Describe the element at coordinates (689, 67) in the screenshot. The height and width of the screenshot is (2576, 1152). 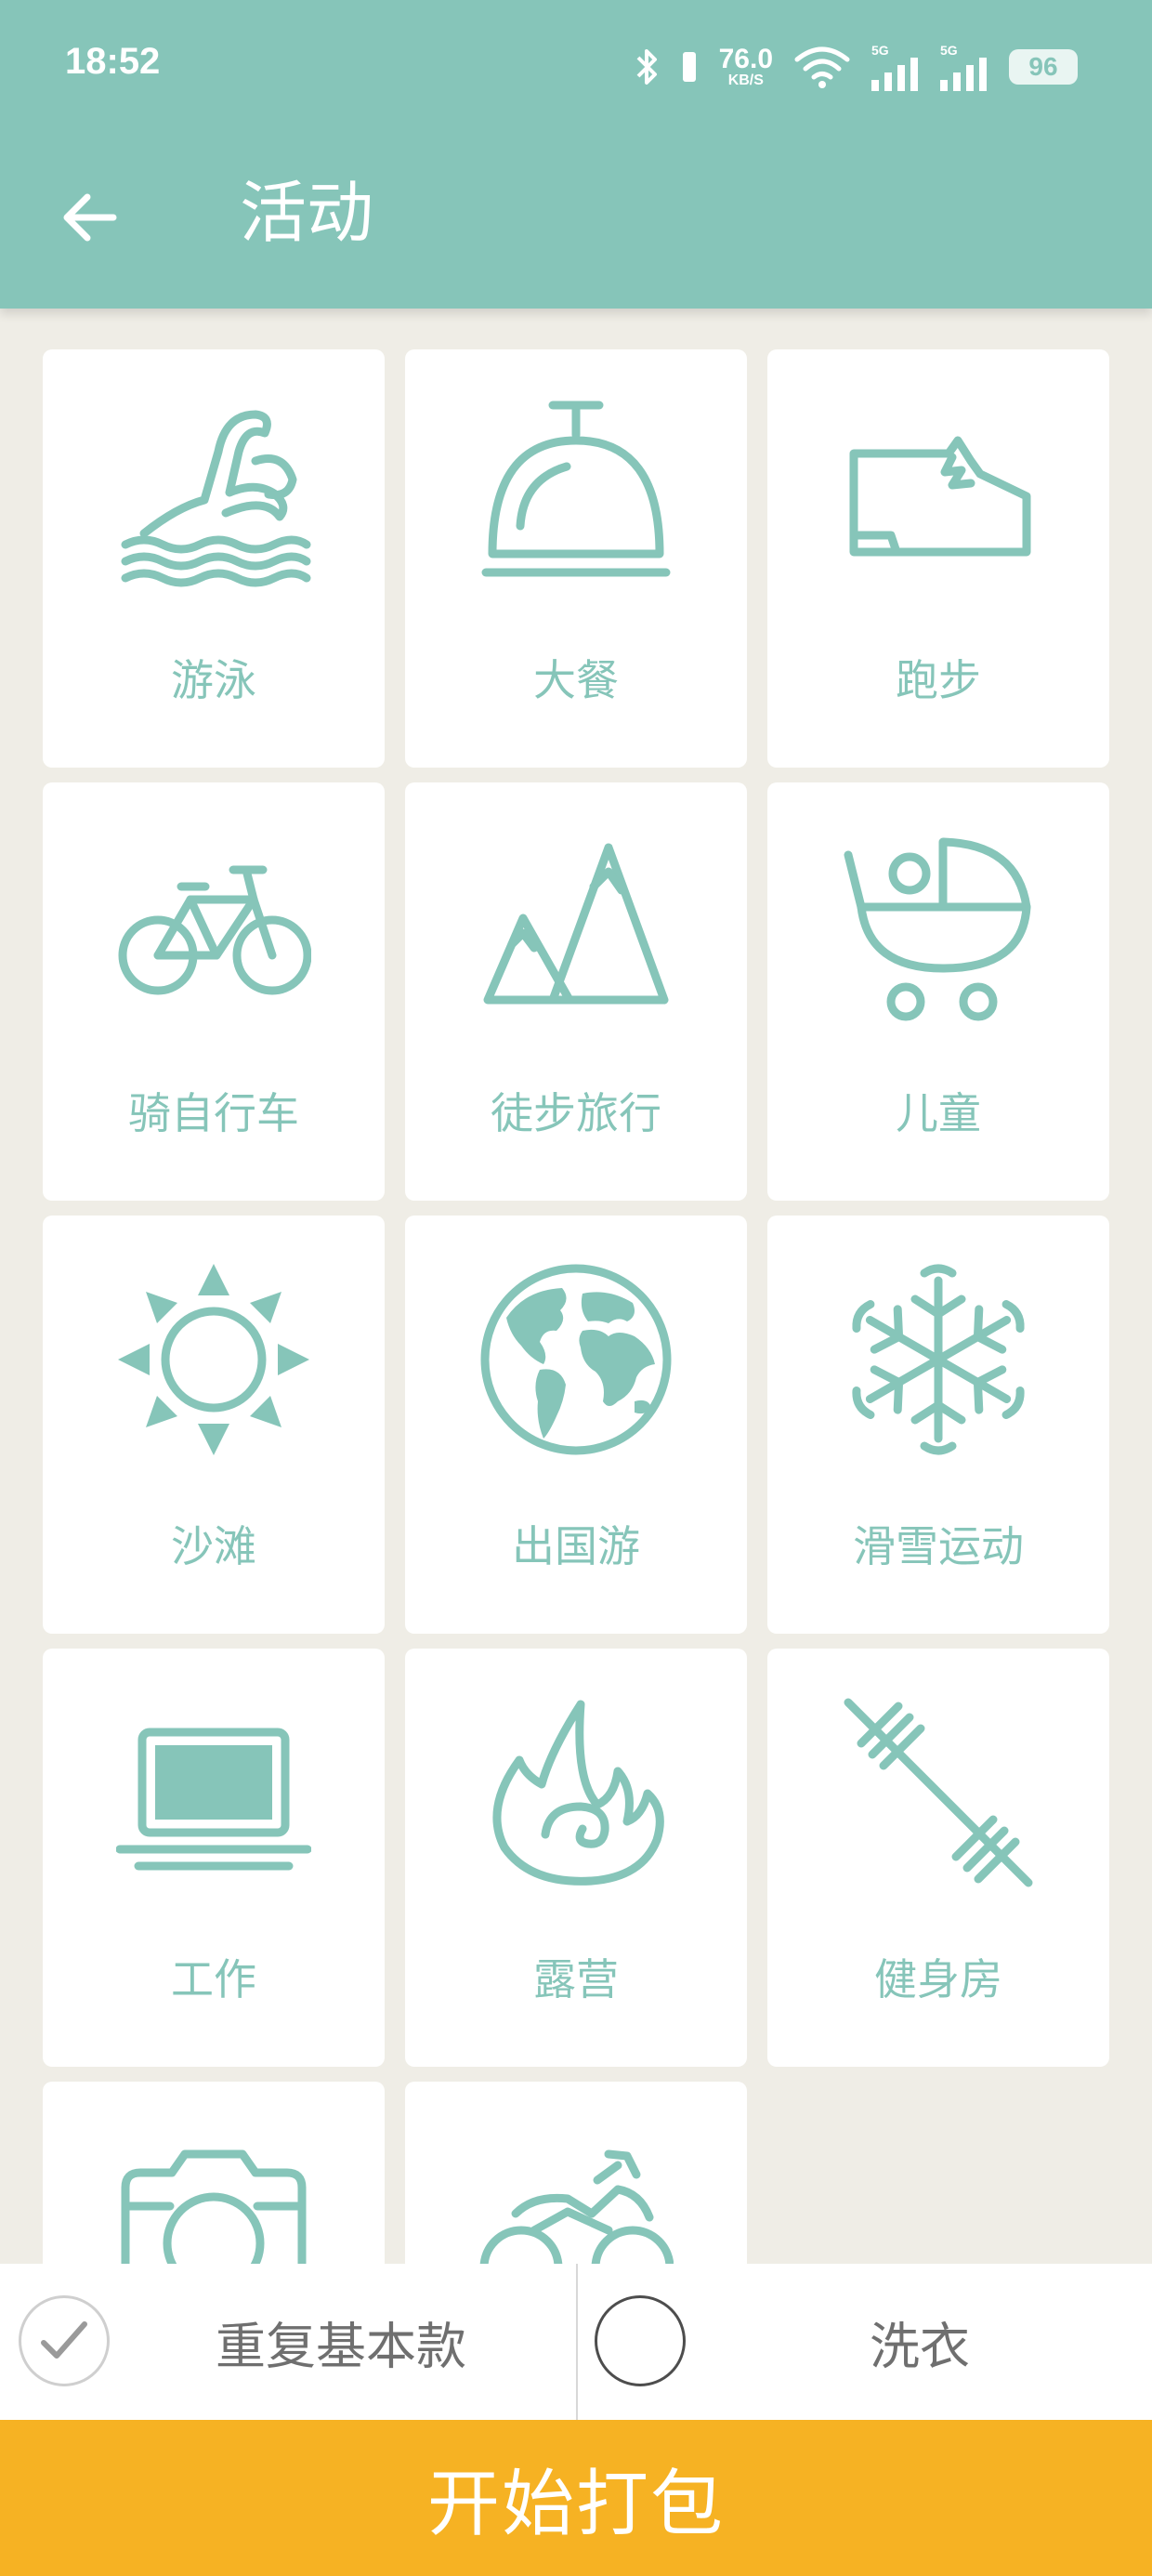
I see `vibrate-icon` at that location.